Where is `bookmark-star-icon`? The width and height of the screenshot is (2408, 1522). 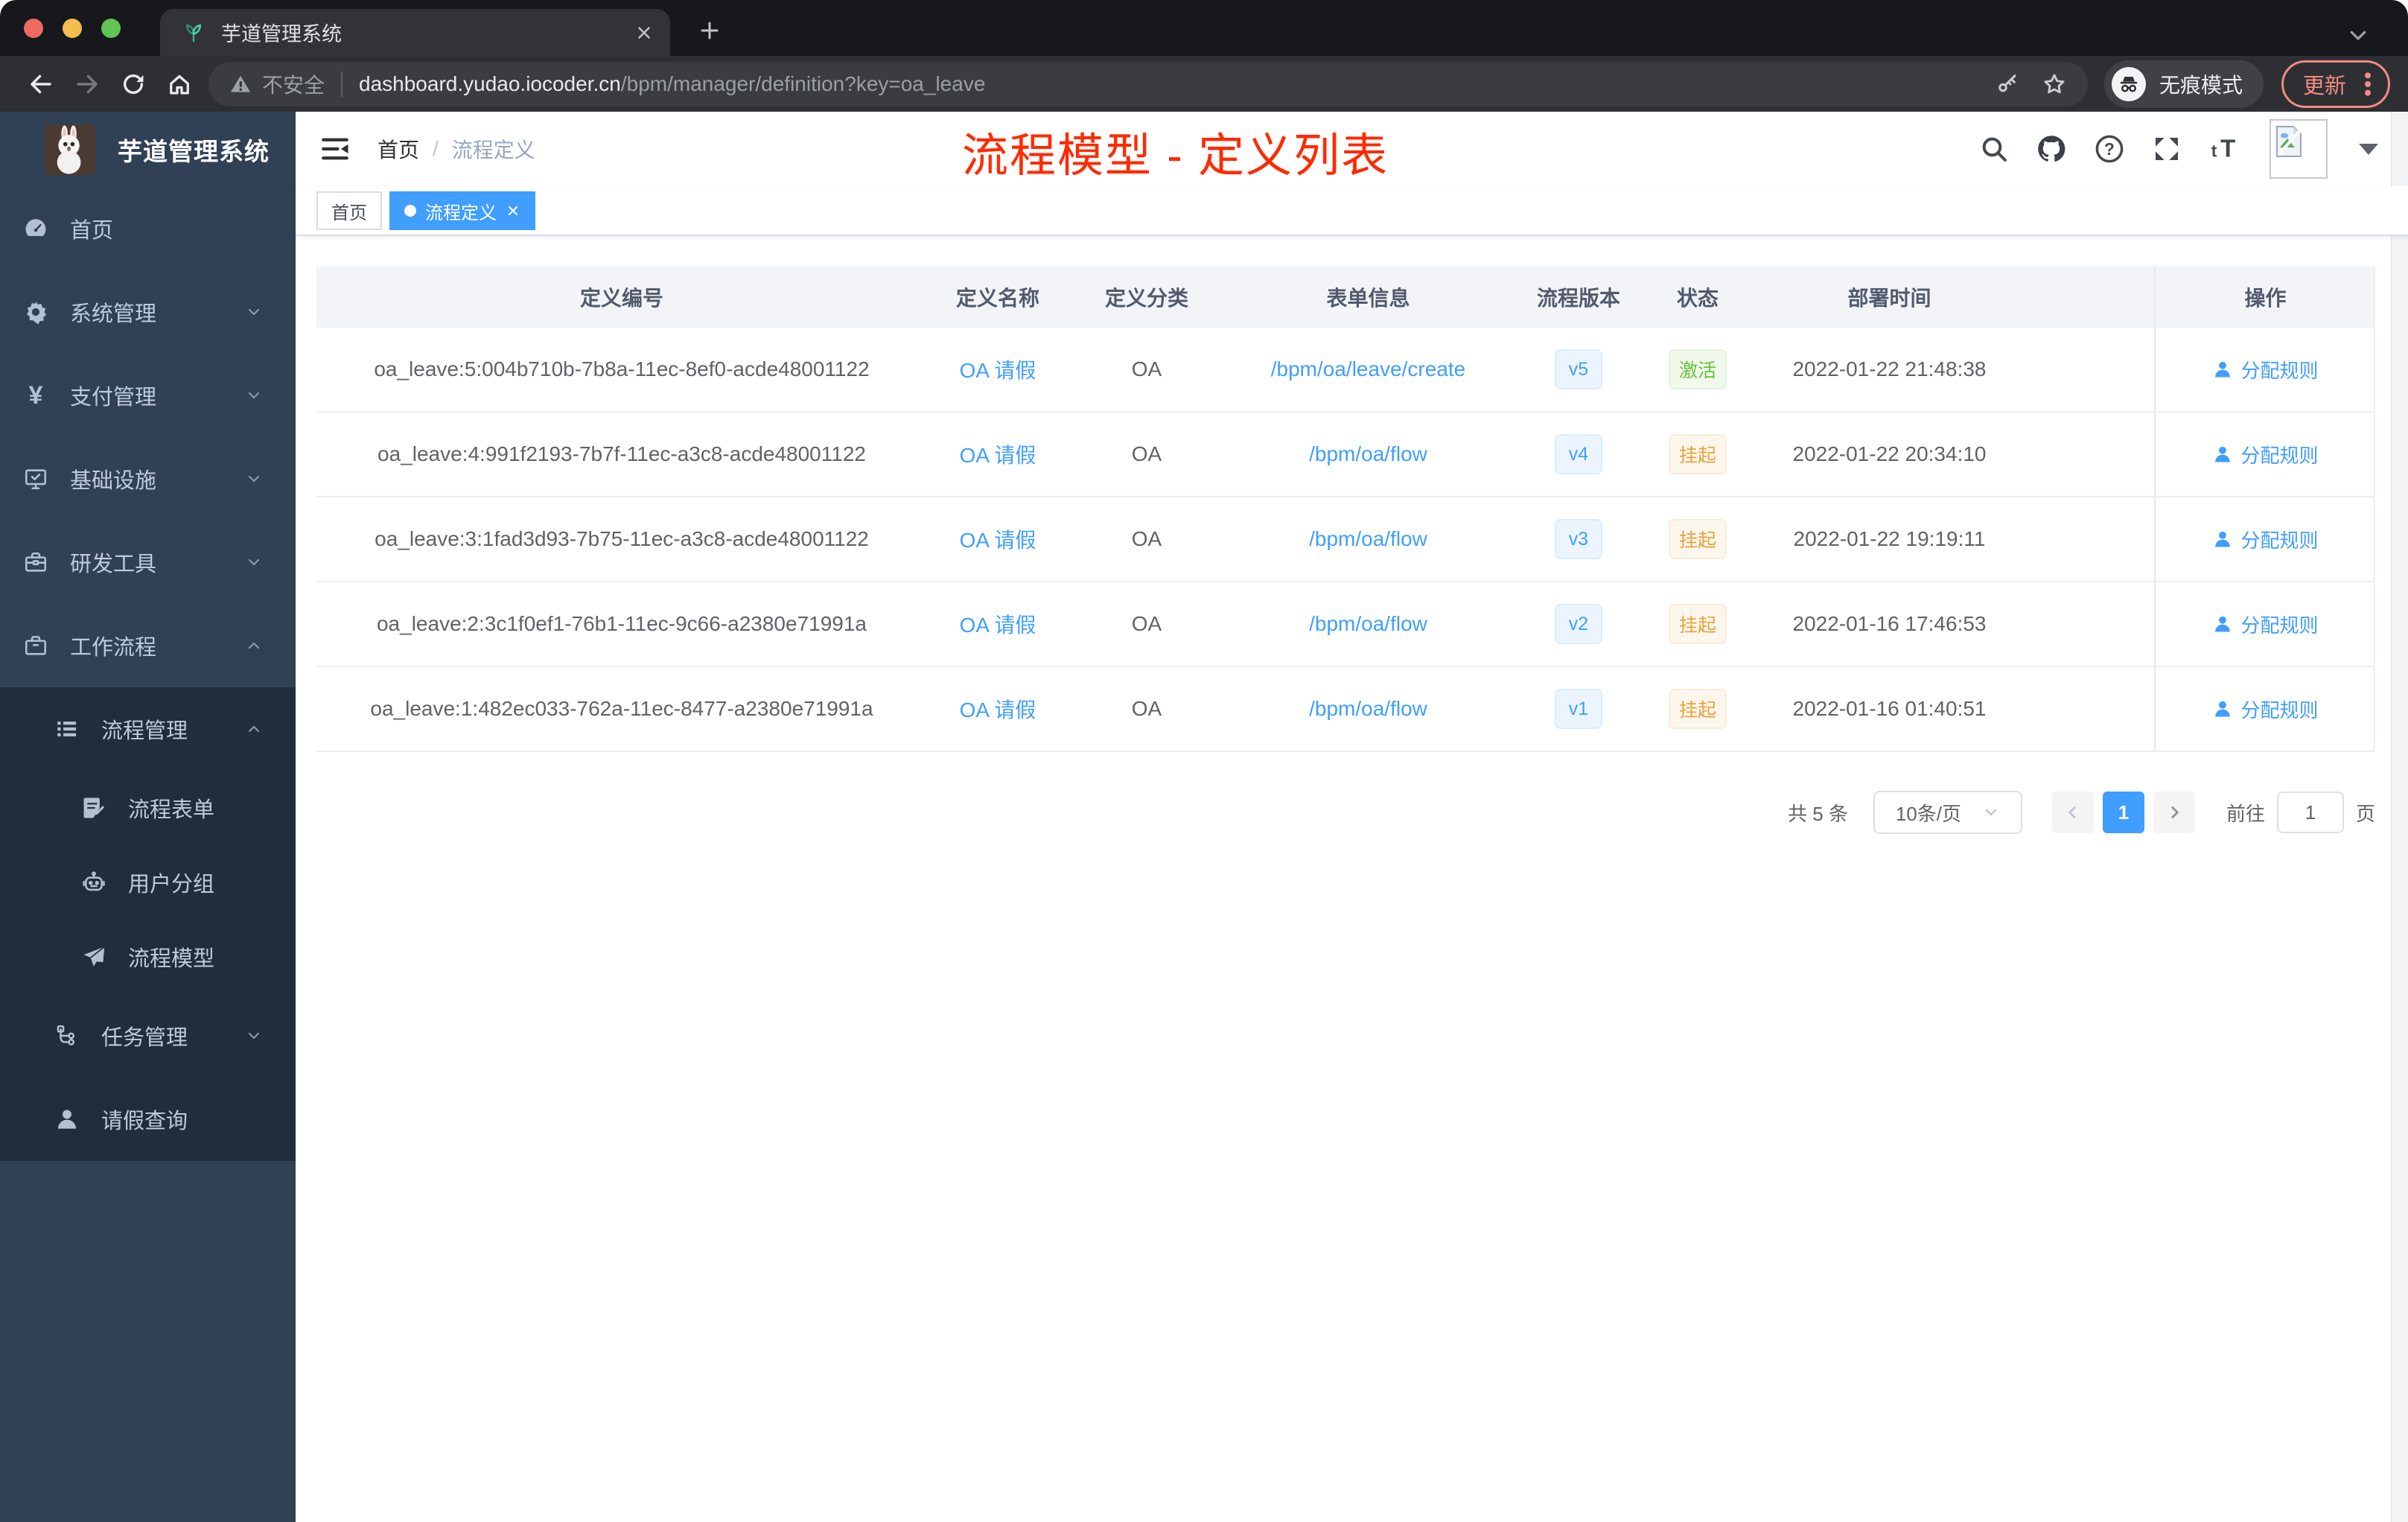
bookmark-star-icon is located at coordinates (2054, 84).